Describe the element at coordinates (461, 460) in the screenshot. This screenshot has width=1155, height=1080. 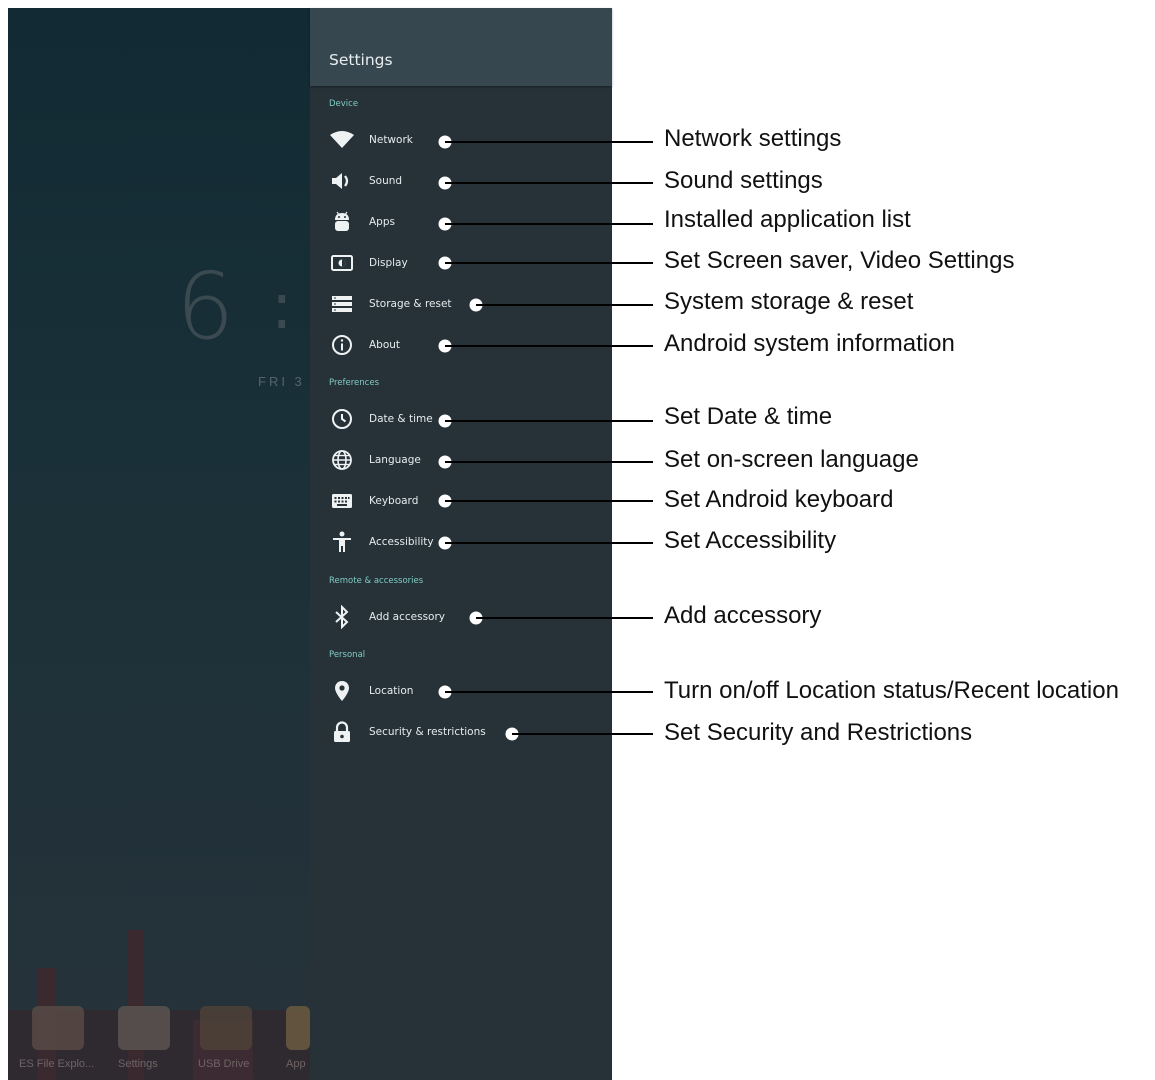
I see `settings-item-language: Language` at that location.